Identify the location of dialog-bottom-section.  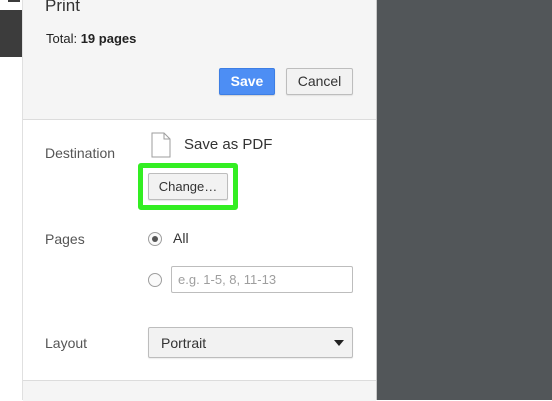
(199, 390).